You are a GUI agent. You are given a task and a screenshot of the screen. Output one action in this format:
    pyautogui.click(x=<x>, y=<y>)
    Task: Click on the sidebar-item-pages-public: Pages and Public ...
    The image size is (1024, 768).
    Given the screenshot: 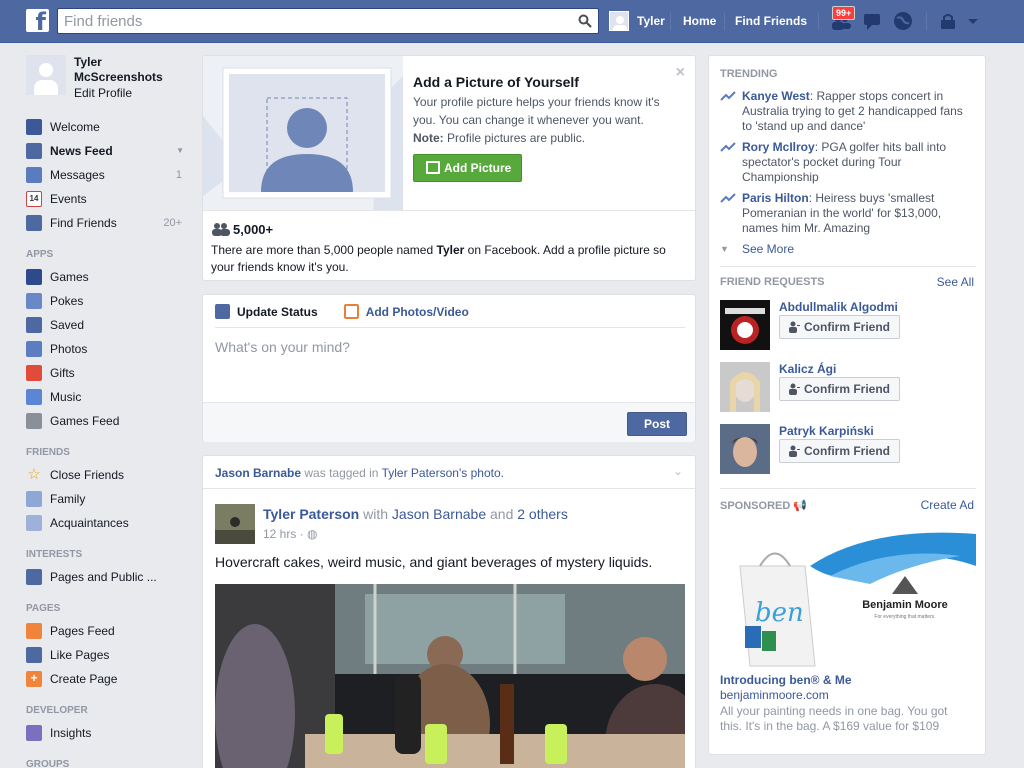 What is the action you would take?
    pyautogui.click(x=109, y=577)
    